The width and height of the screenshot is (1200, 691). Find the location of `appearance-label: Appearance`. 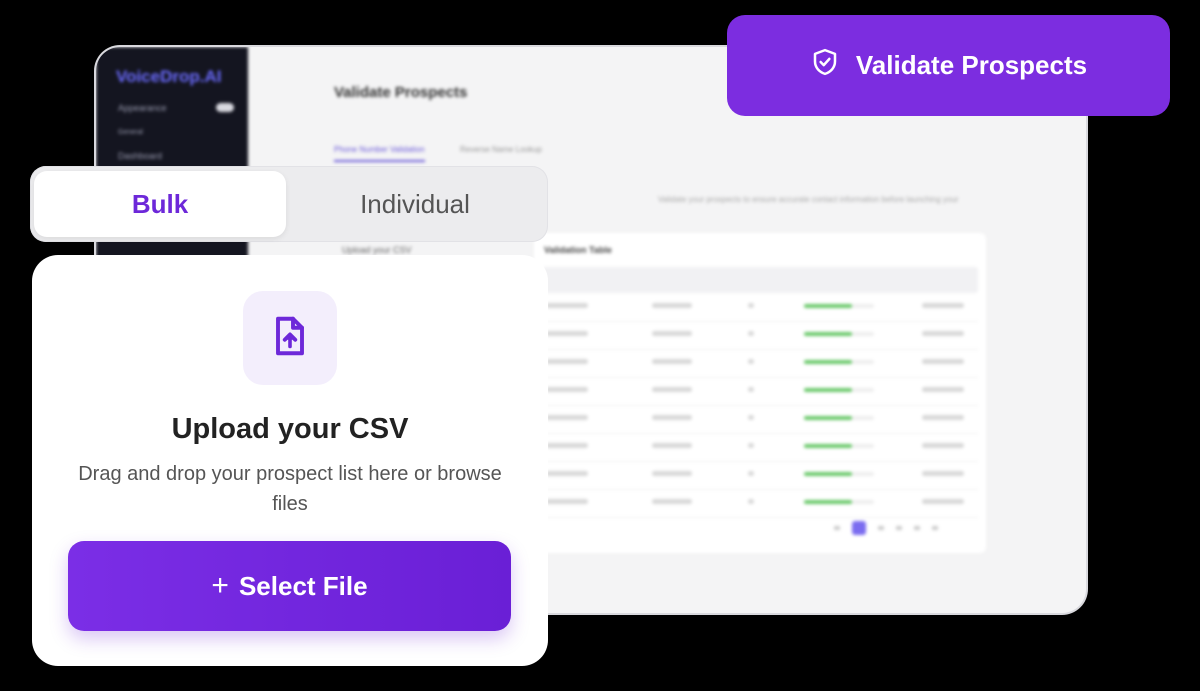

appearance-label: Appearance is located at coordinates (142, 108).